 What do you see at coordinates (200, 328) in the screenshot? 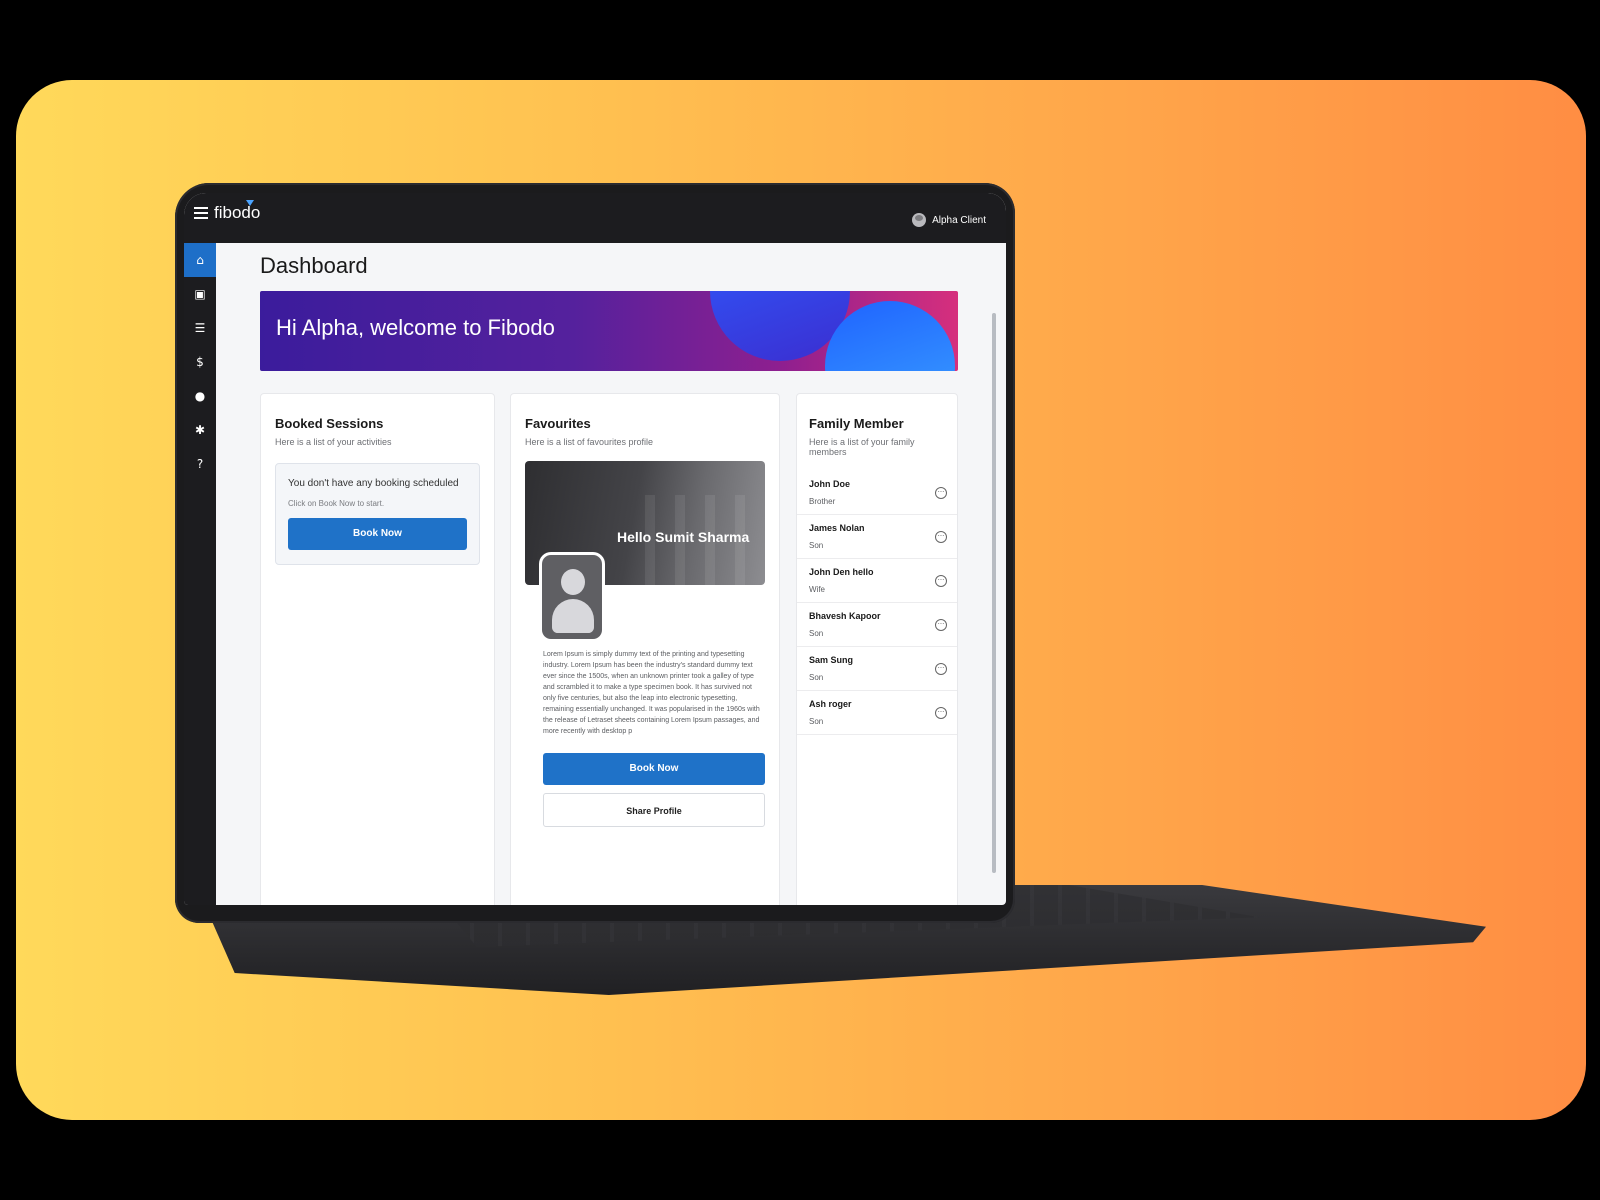
I see `list-icon: ☰` at bounding box center [200, 328].